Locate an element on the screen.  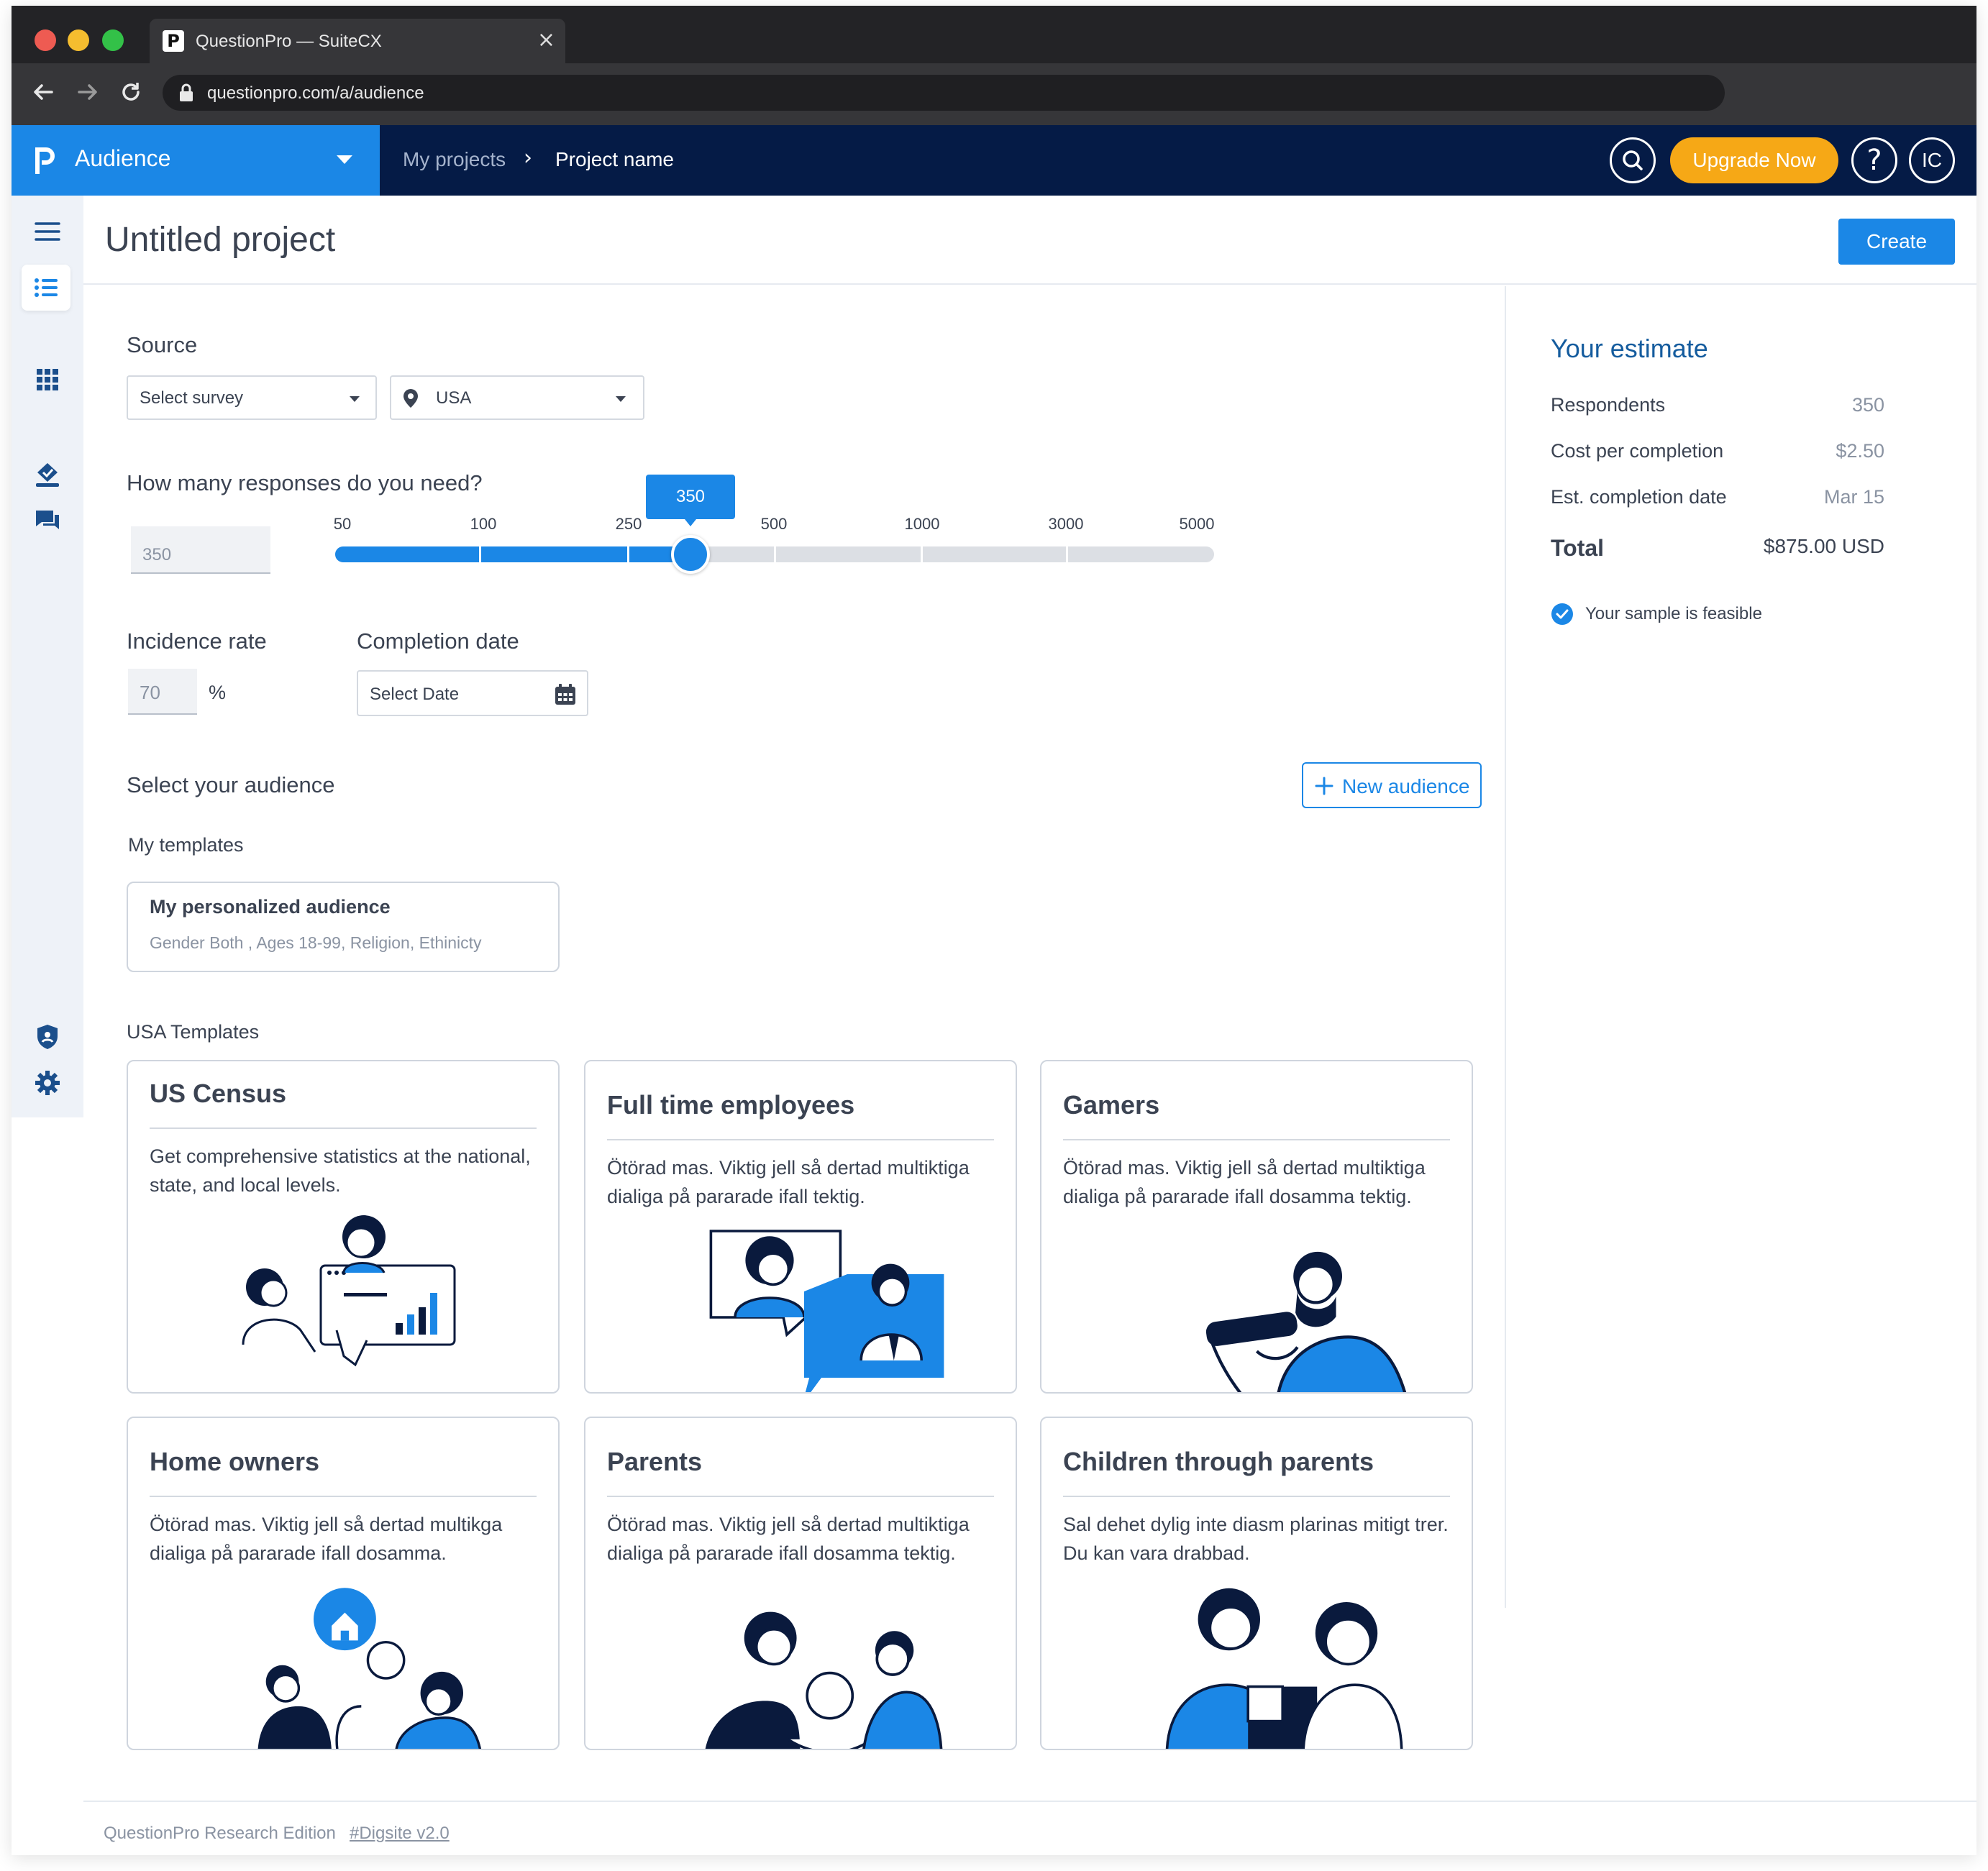
tab-close-icon: × is located at coordinates (546, 39).